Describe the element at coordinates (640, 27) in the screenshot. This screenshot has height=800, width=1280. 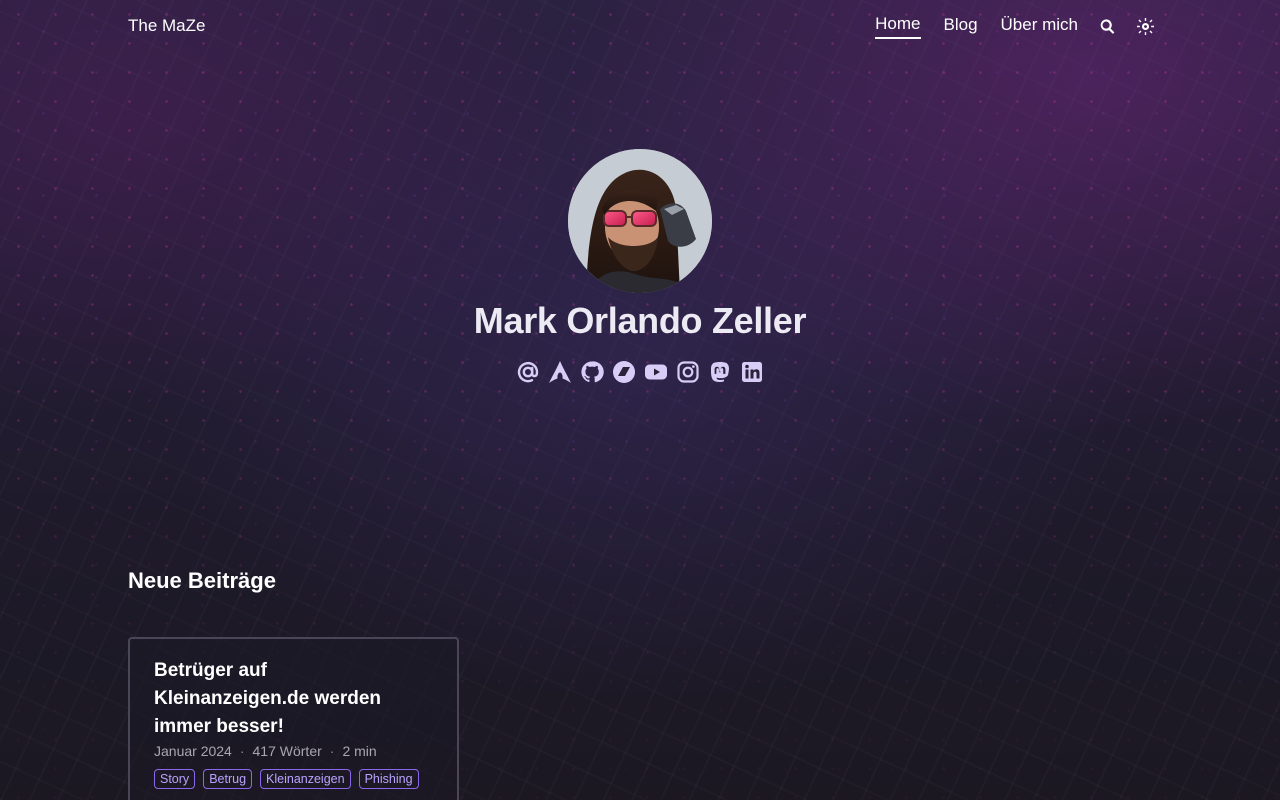
I see `site-header: The MaZe Home Blog Über mich` at that location.